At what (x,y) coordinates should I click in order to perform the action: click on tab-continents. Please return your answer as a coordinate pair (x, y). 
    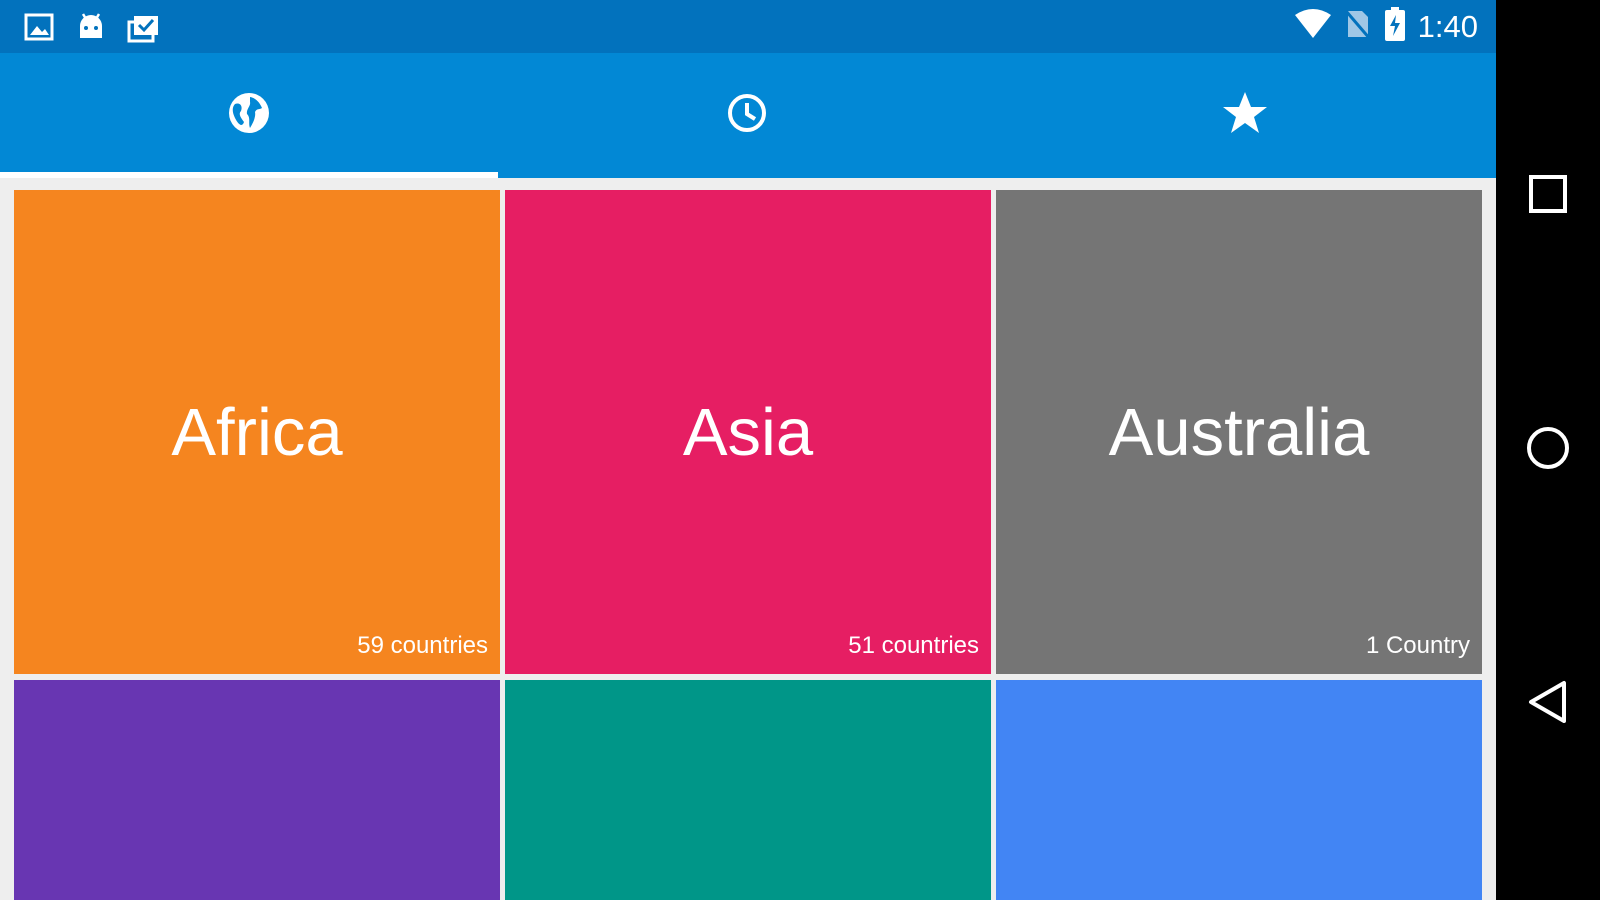
    Looking at the image, I should click on (249, 115).